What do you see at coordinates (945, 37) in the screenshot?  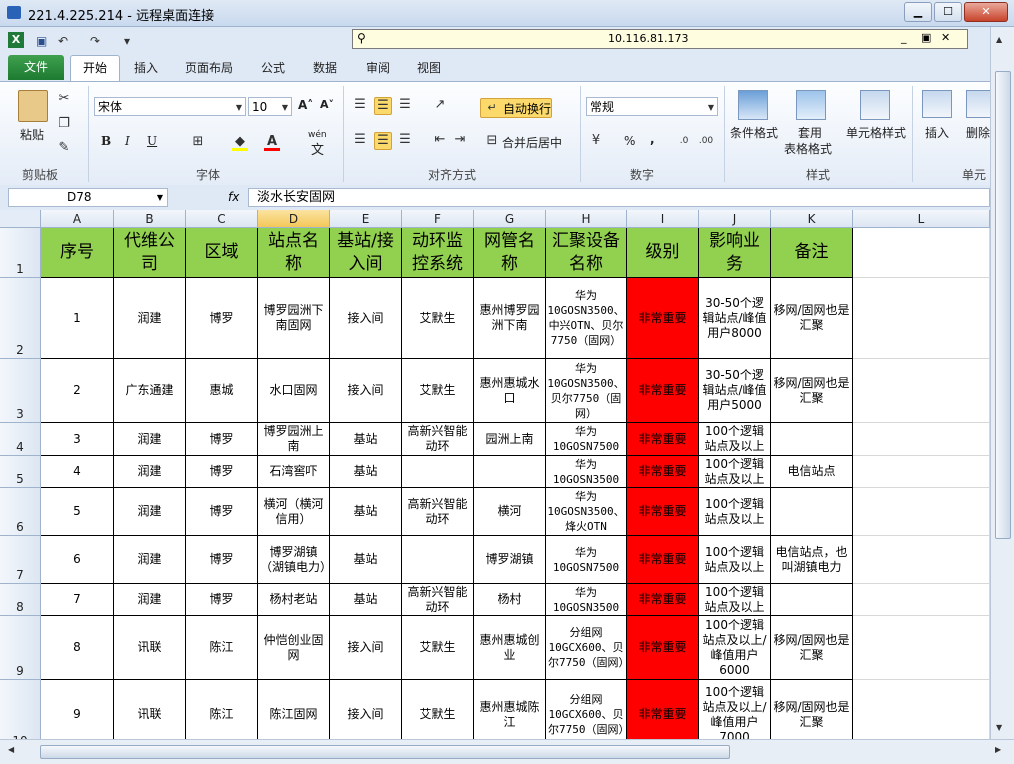 I see `rd-close-button: ✕` at bounding box center [945, 37].